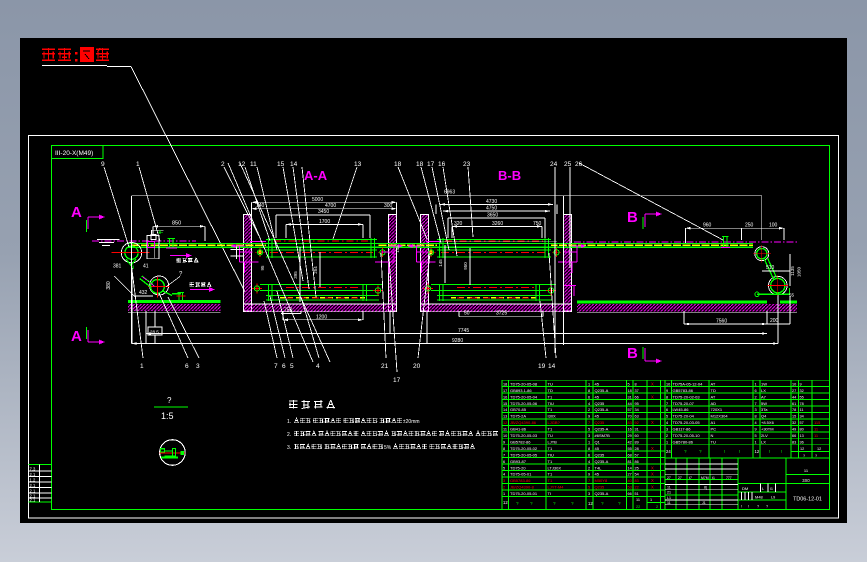  Describe the element at coordinates (669, 498) in the screenshot. I see `svg-text: L1` at that location.